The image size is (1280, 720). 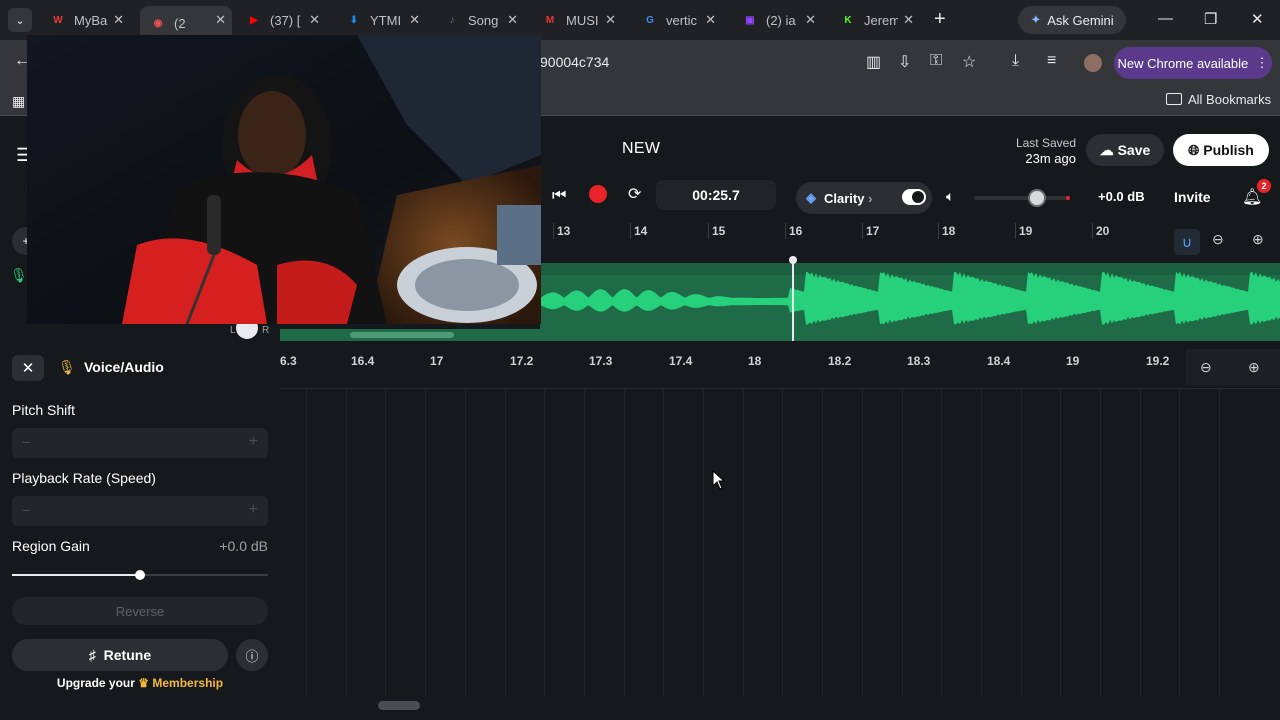 What do you see at coordinates (793, 299) in the screenshot?
I see `playhead` at bounding box center [793, 299].